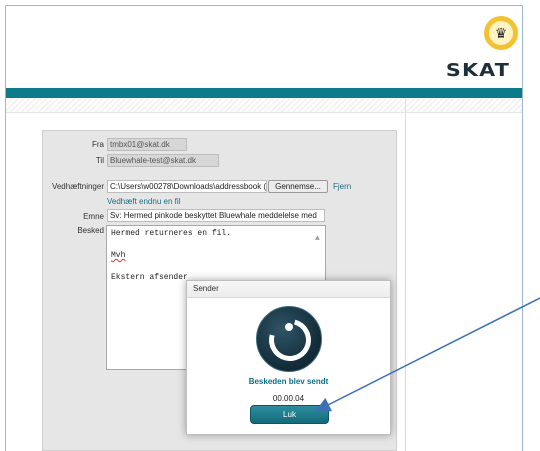 The image size is (540, 451). What do you see at coordinates (427, 354) in the screenshot?
I see `pointer-arrow-icon` at bounding box center [427, 354].